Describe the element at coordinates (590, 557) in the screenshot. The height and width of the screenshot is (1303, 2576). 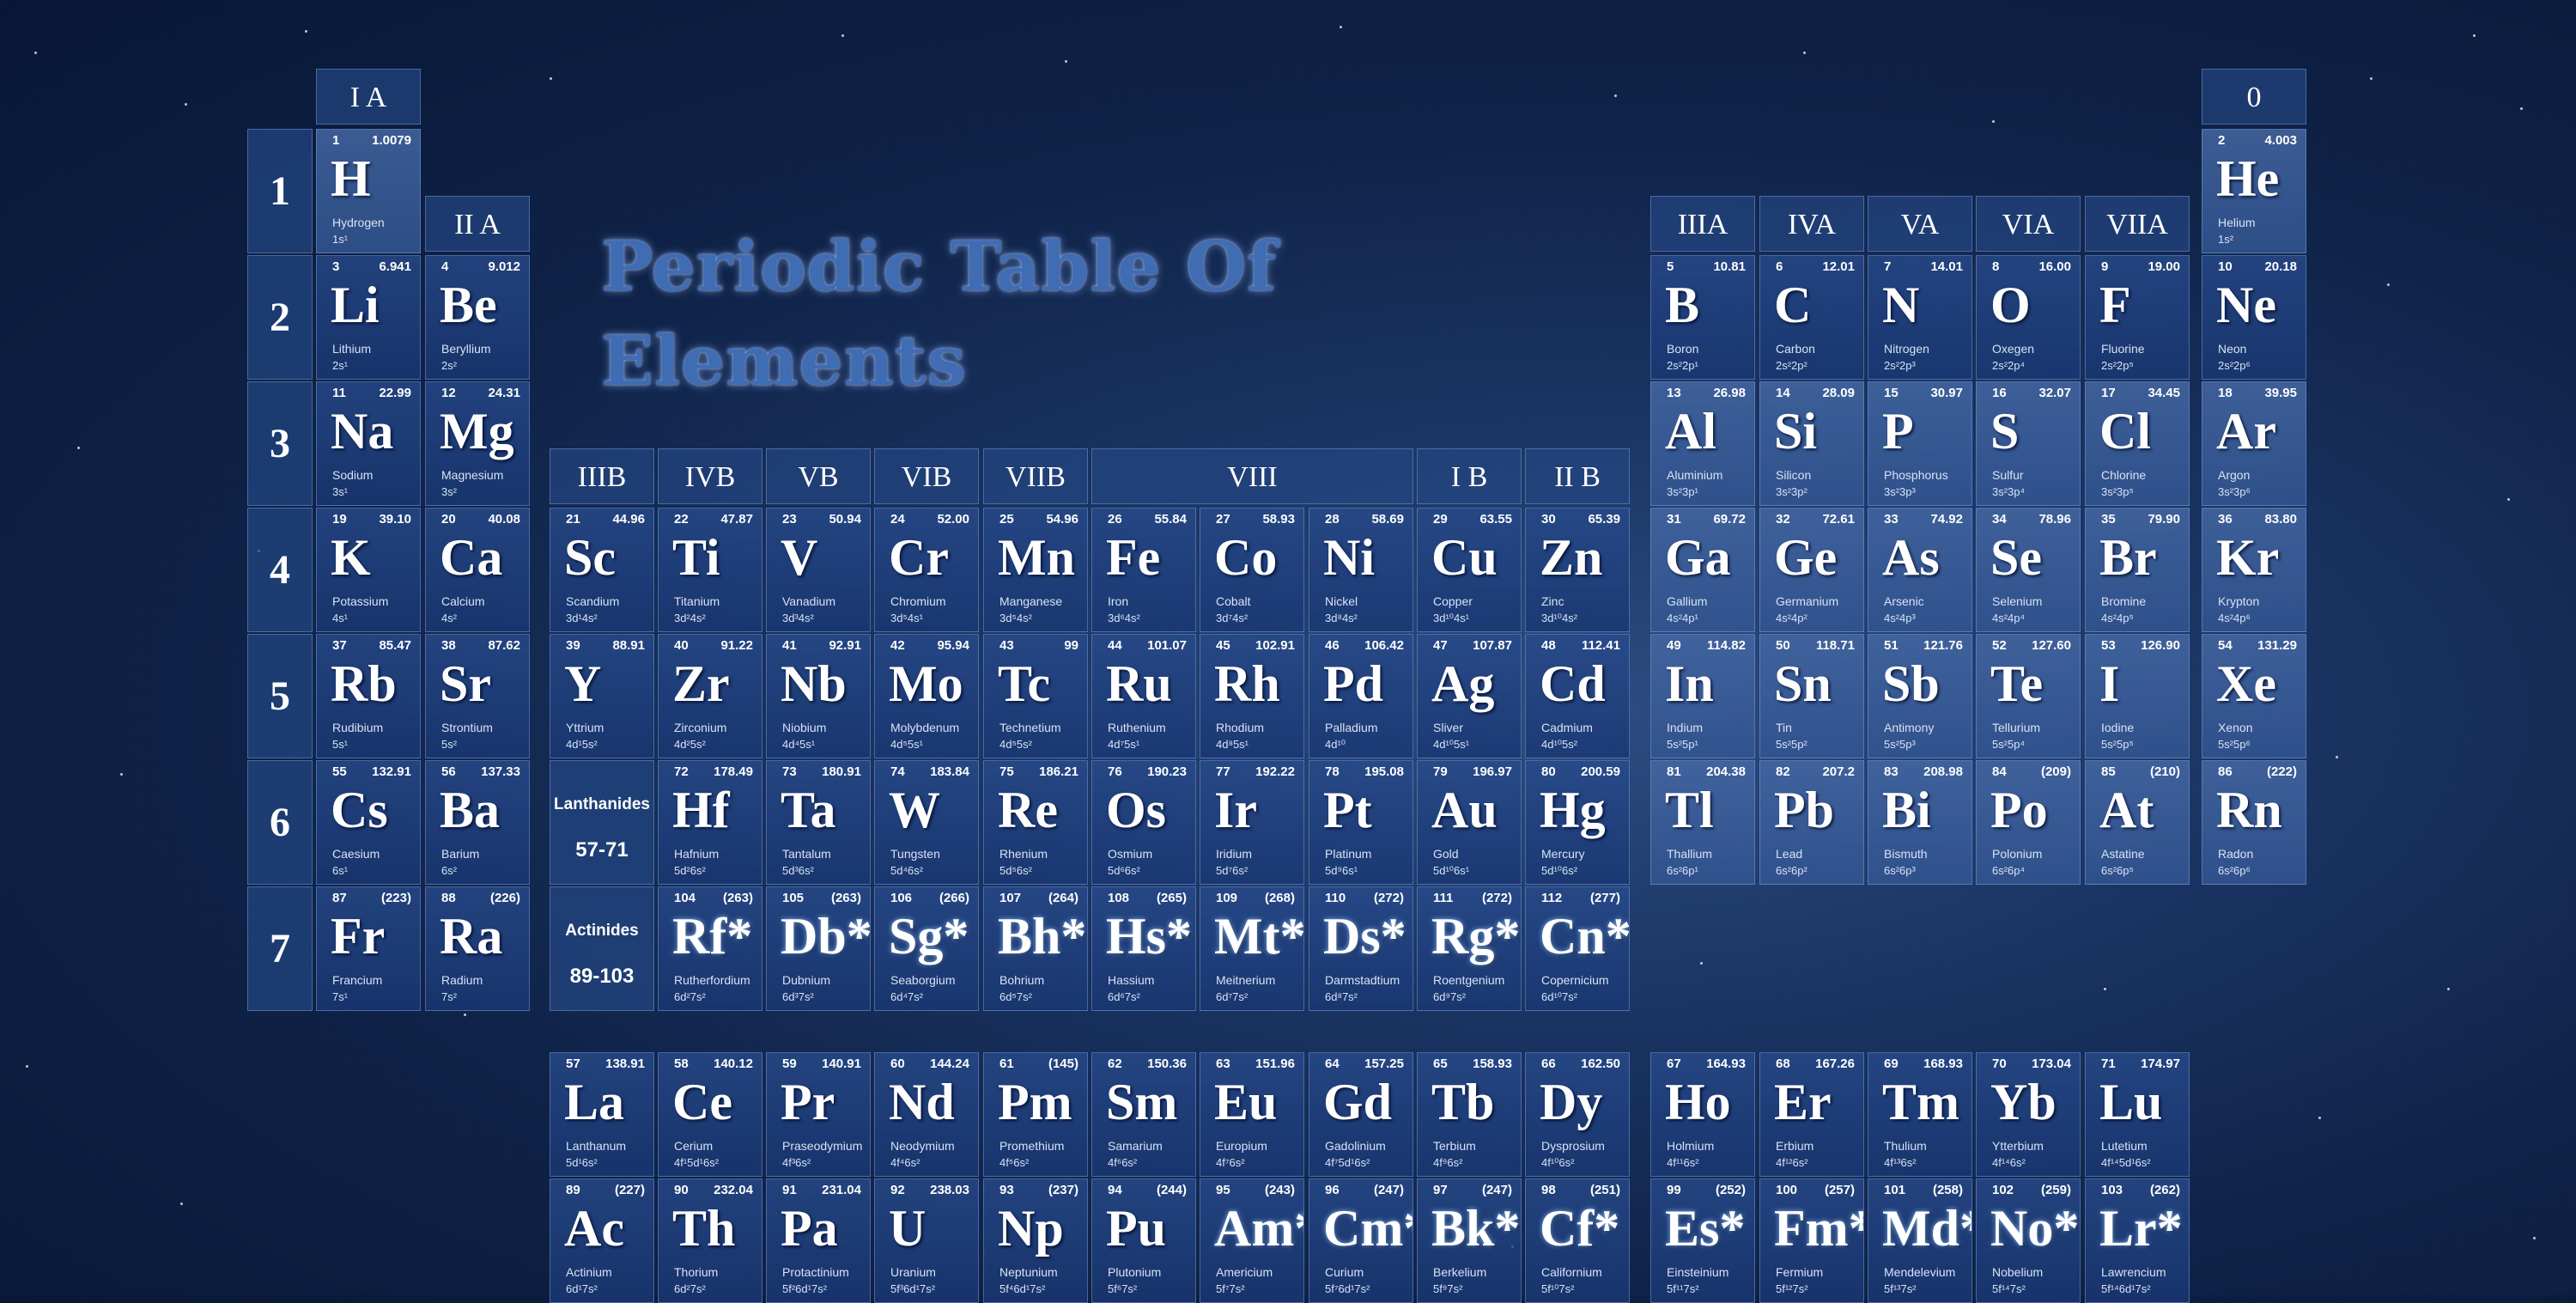
I see `element-symbol: Sc` at that location.